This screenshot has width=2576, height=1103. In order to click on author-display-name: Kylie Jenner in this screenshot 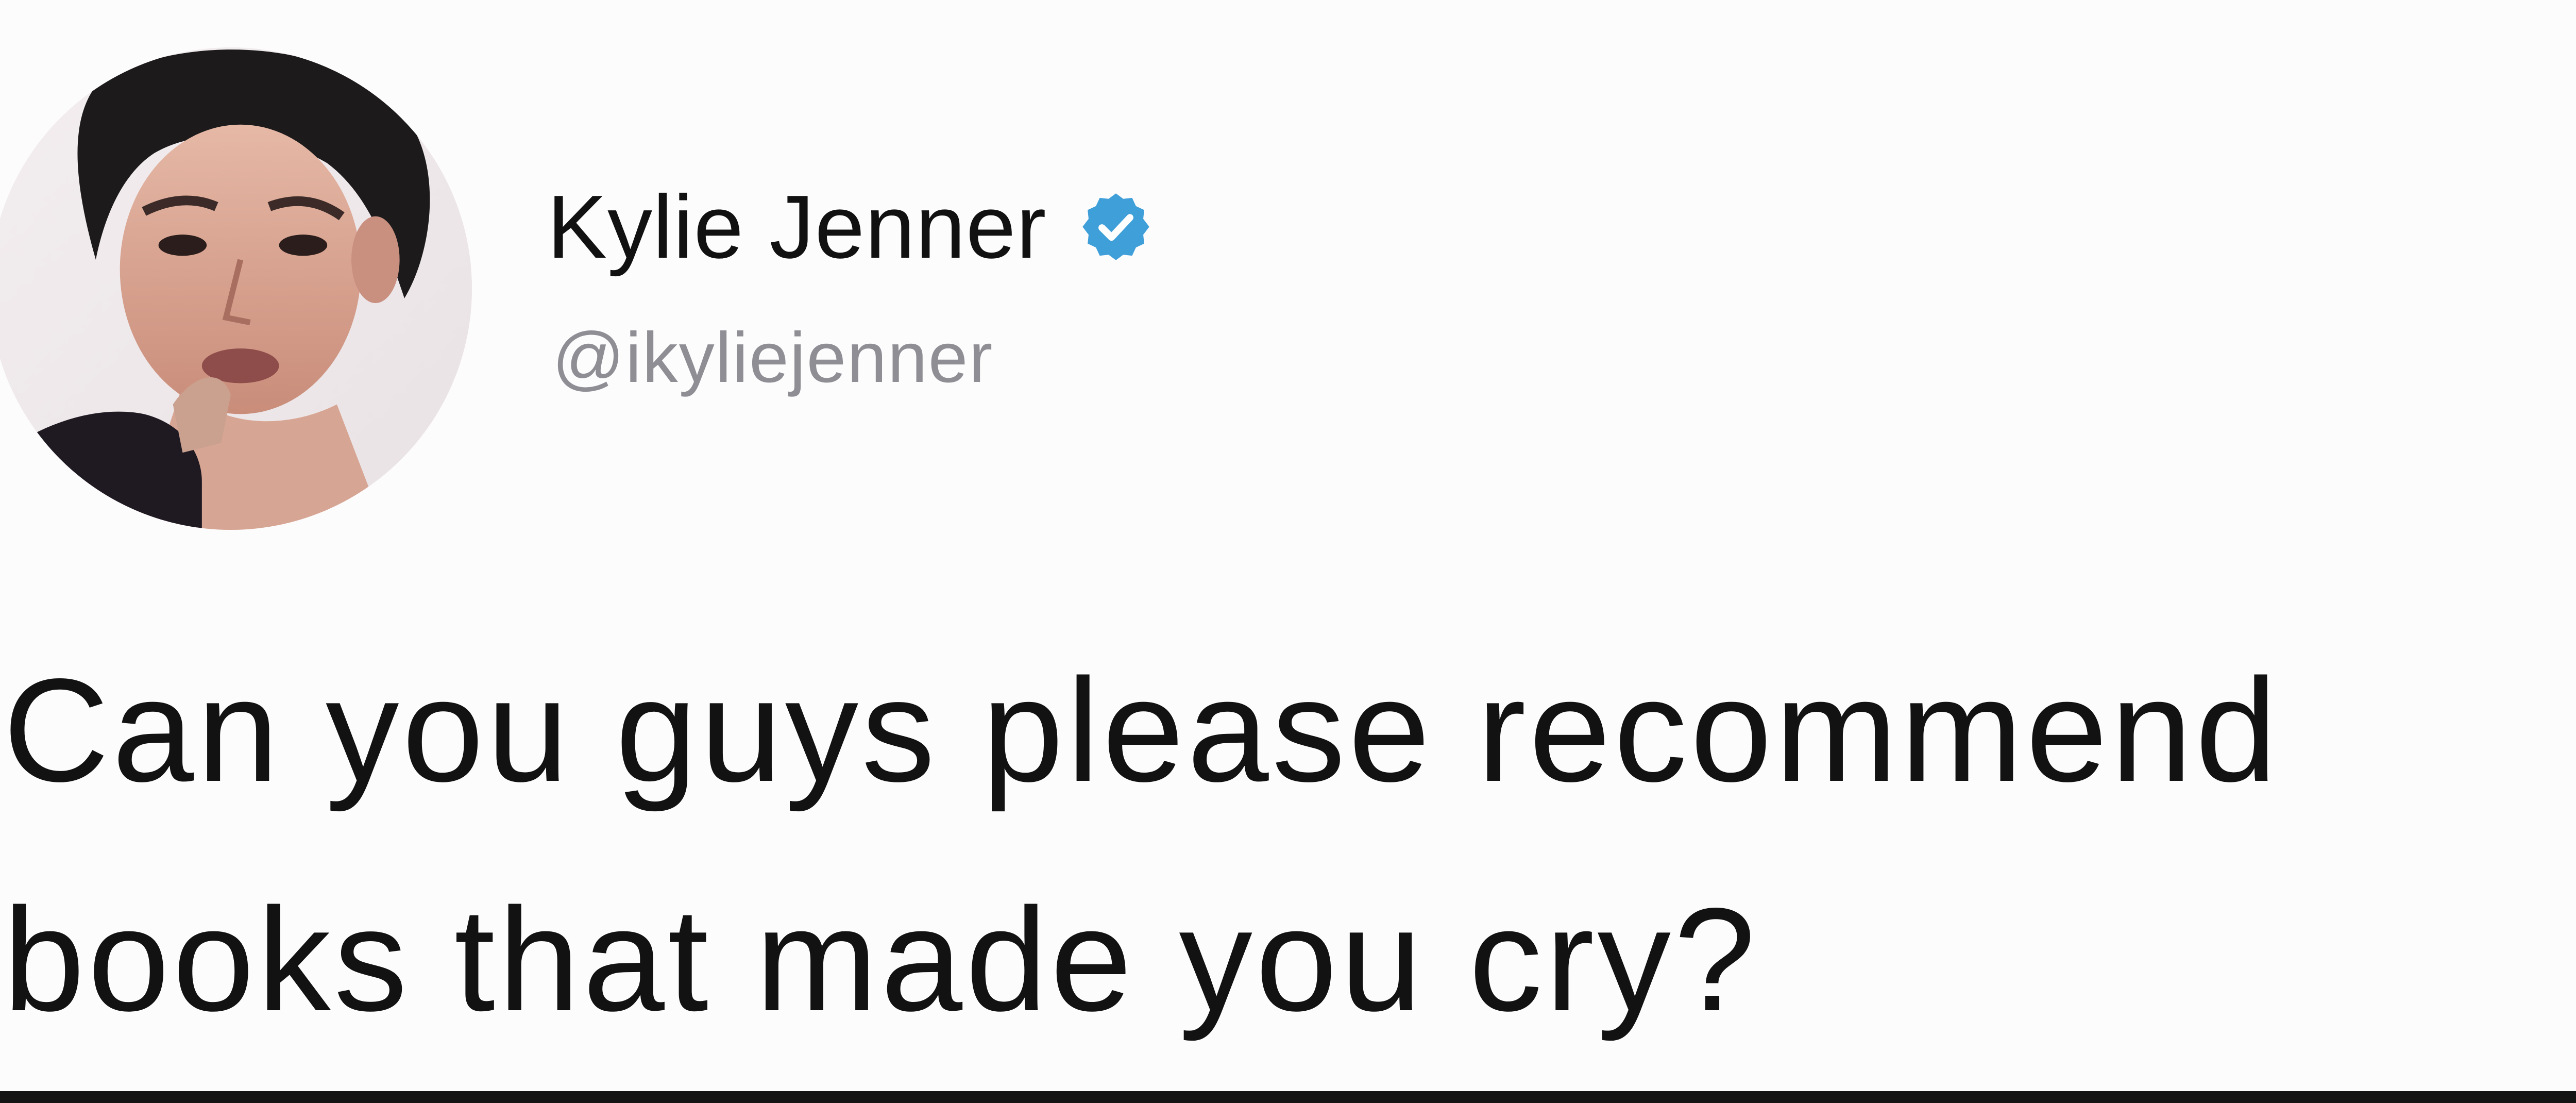, I will do `click(797, 227)`.